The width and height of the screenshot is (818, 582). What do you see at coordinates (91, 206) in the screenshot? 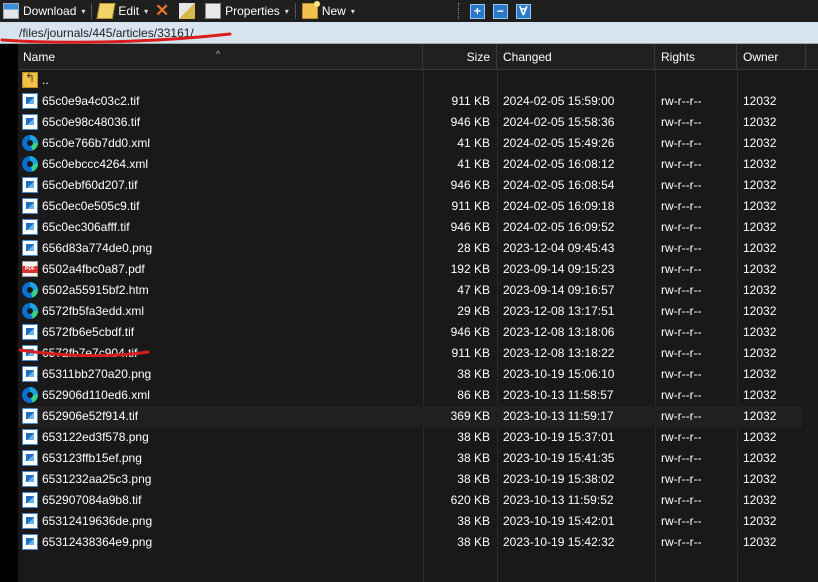
I see `file-name: 65c0ec0e505c9.tif` at bounding box center [91, 206].